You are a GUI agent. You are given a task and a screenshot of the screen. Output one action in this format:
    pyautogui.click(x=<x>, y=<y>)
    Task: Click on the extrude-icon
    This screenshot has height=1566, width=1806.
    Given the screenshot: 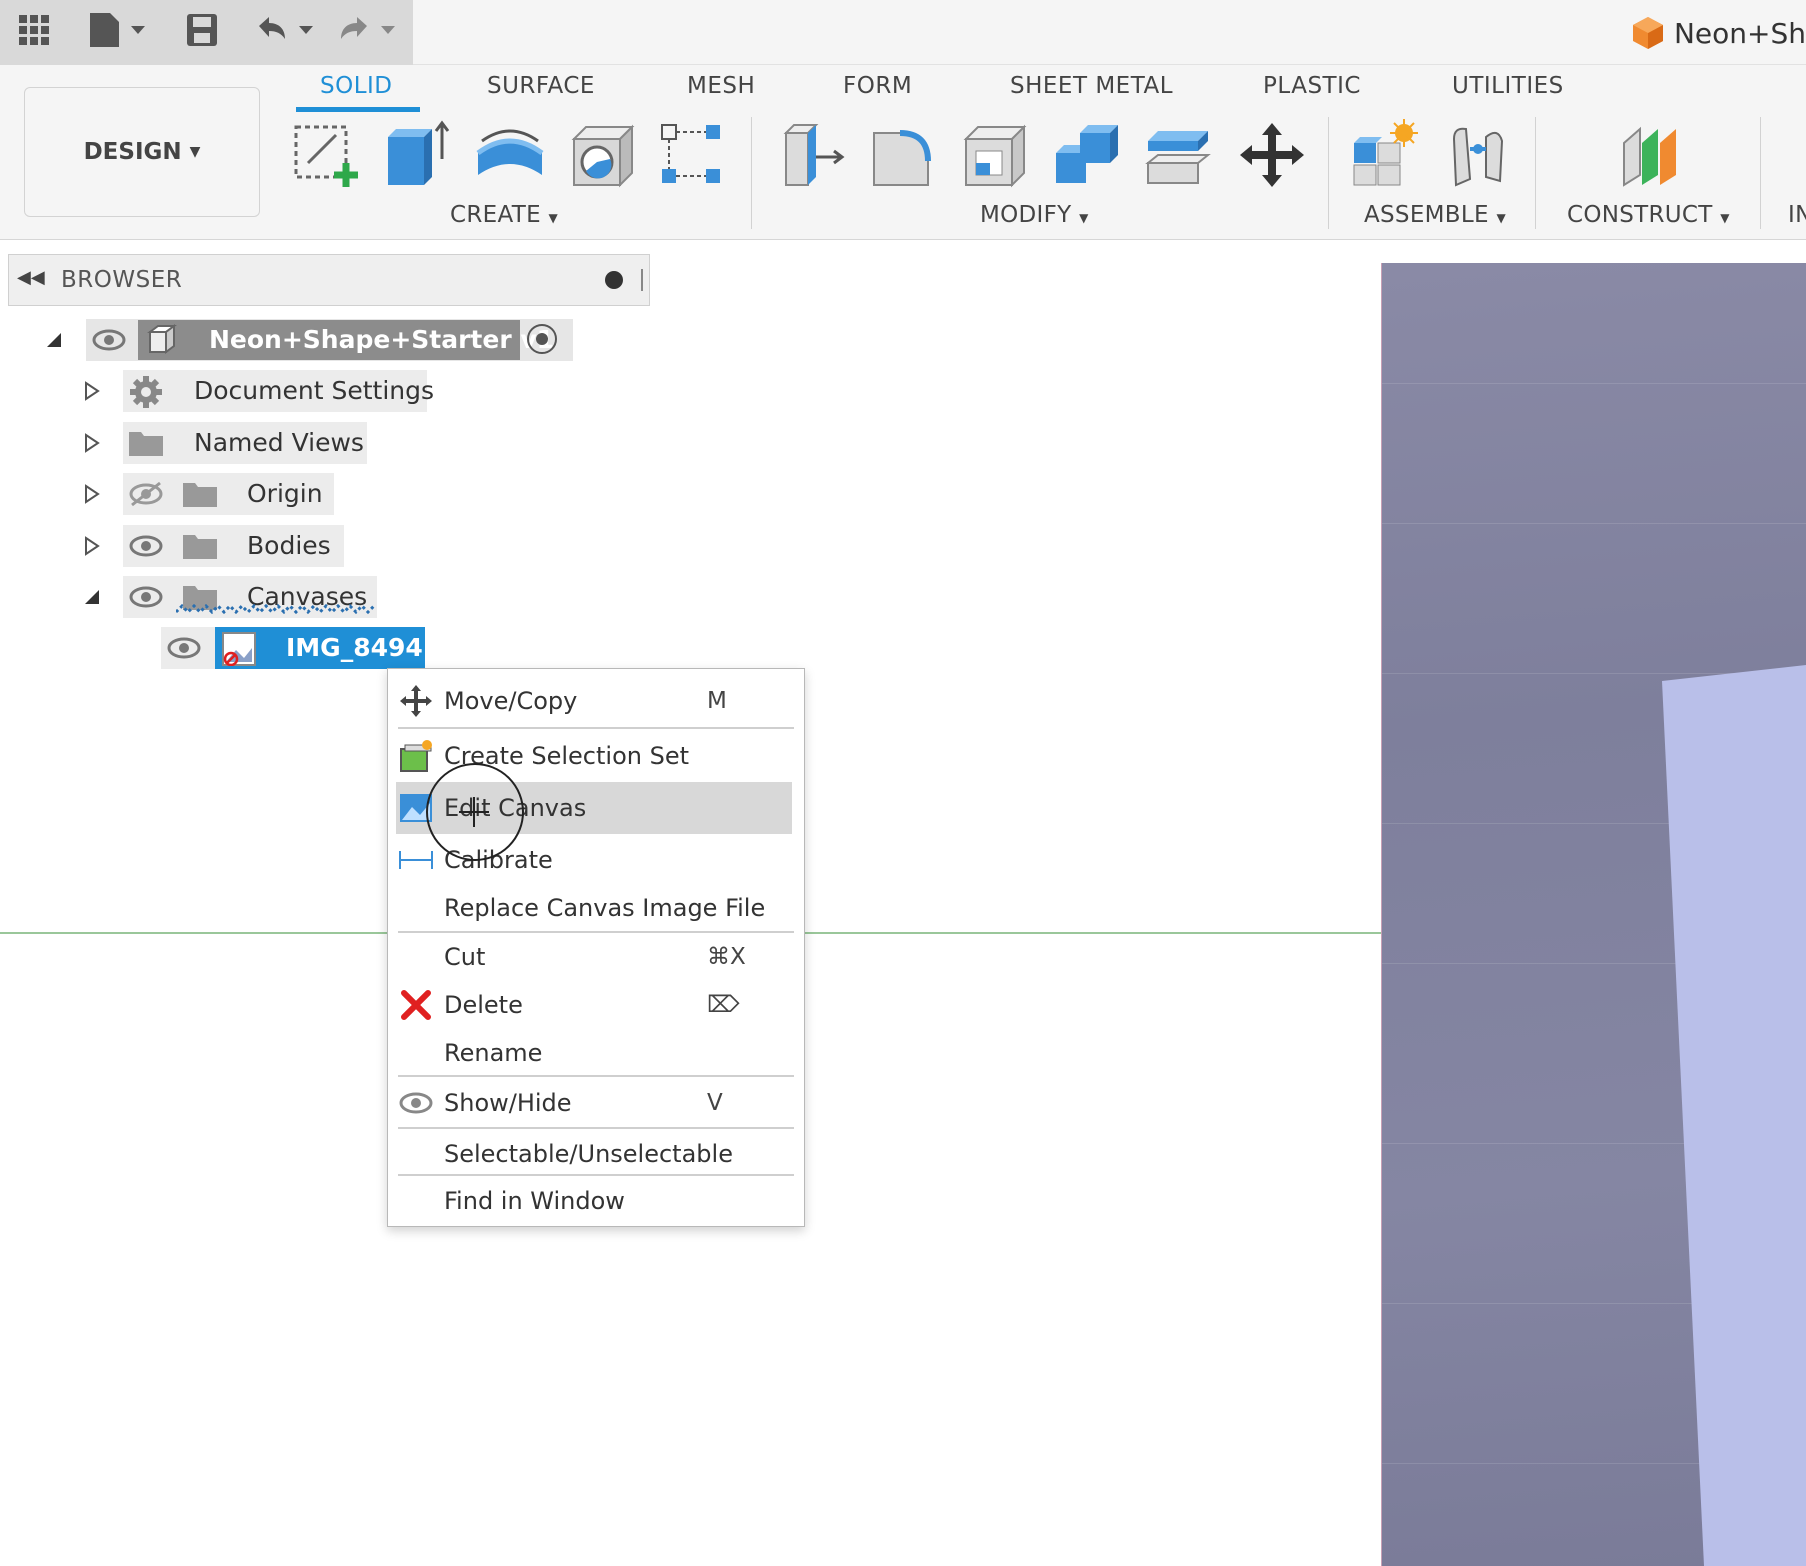 What is the action you would take?
    pyautogui.click(x=416, y=155)
    